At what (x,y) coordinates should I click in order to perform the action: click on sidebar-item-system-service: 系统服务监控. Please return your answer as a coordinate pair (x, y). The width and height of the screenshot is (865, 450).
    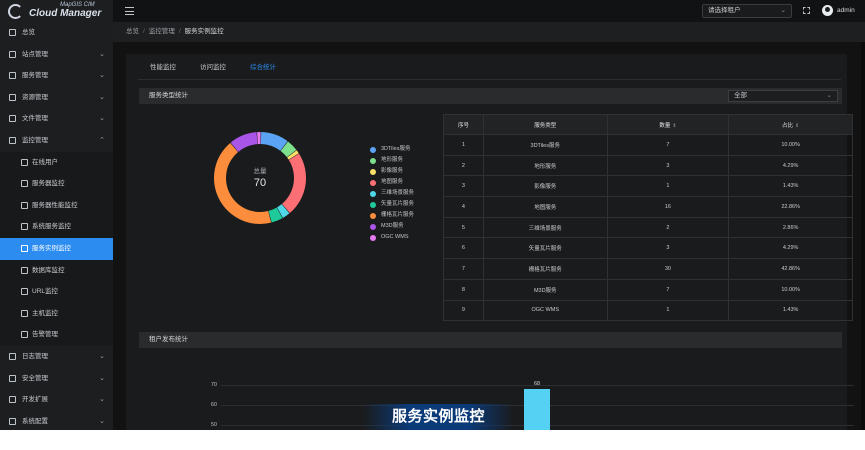
    Looking at the image, I should click on (56, 227).